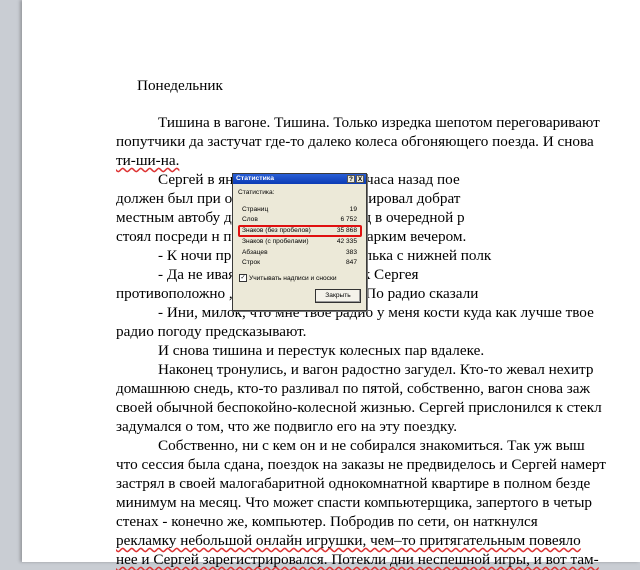 The width and height of the screenshot is (640, 570). I want to click on stat-value: 42 335, so click(346, 241).